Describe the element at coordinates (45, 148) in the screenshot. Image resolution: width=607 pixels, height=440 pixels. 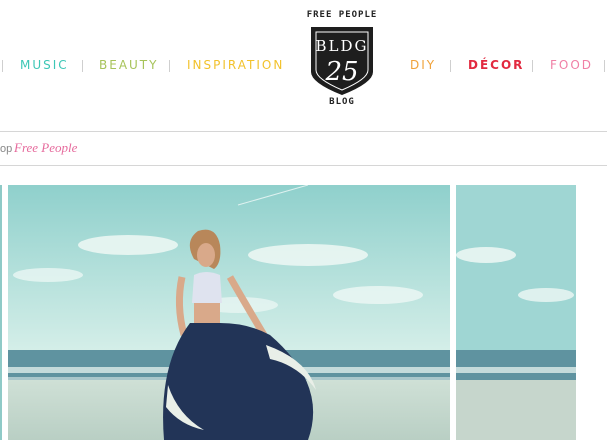
I see `shop-free-people-link: Free People` at that location.